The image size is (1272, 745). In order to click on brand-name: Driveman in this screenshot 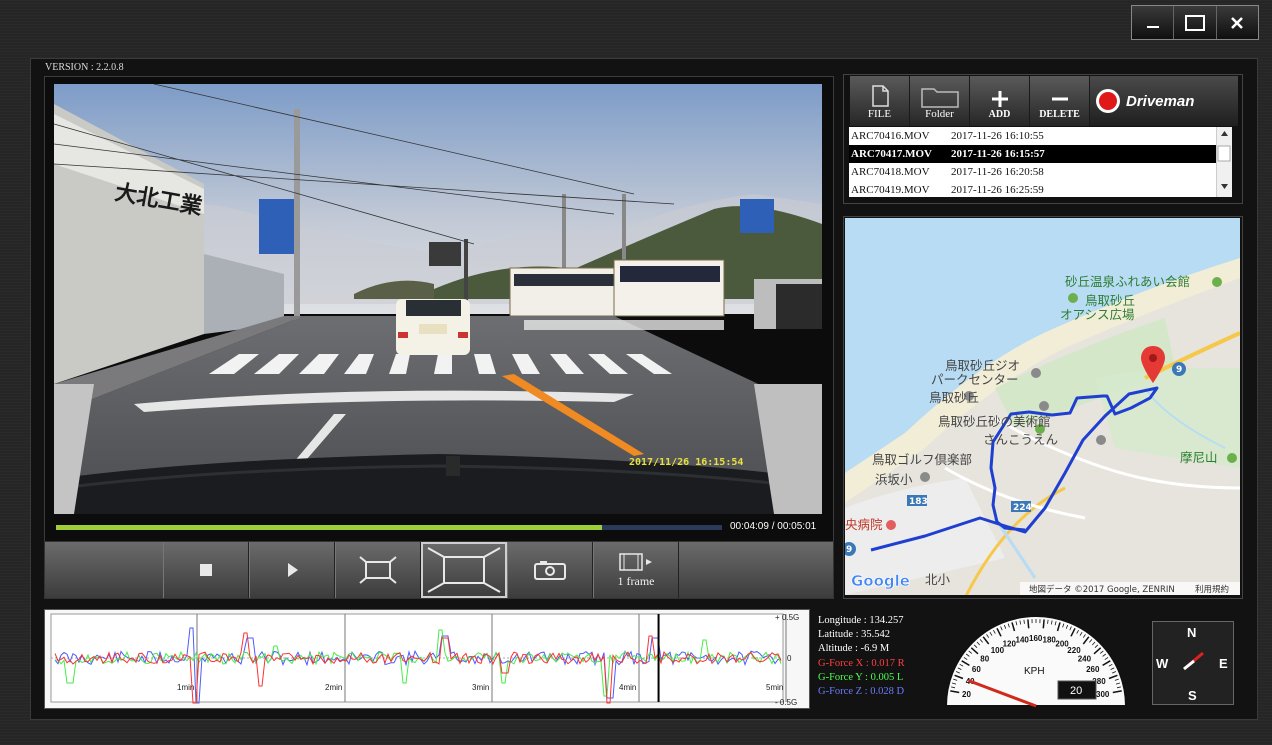, I will do `click(1160, 101)`.